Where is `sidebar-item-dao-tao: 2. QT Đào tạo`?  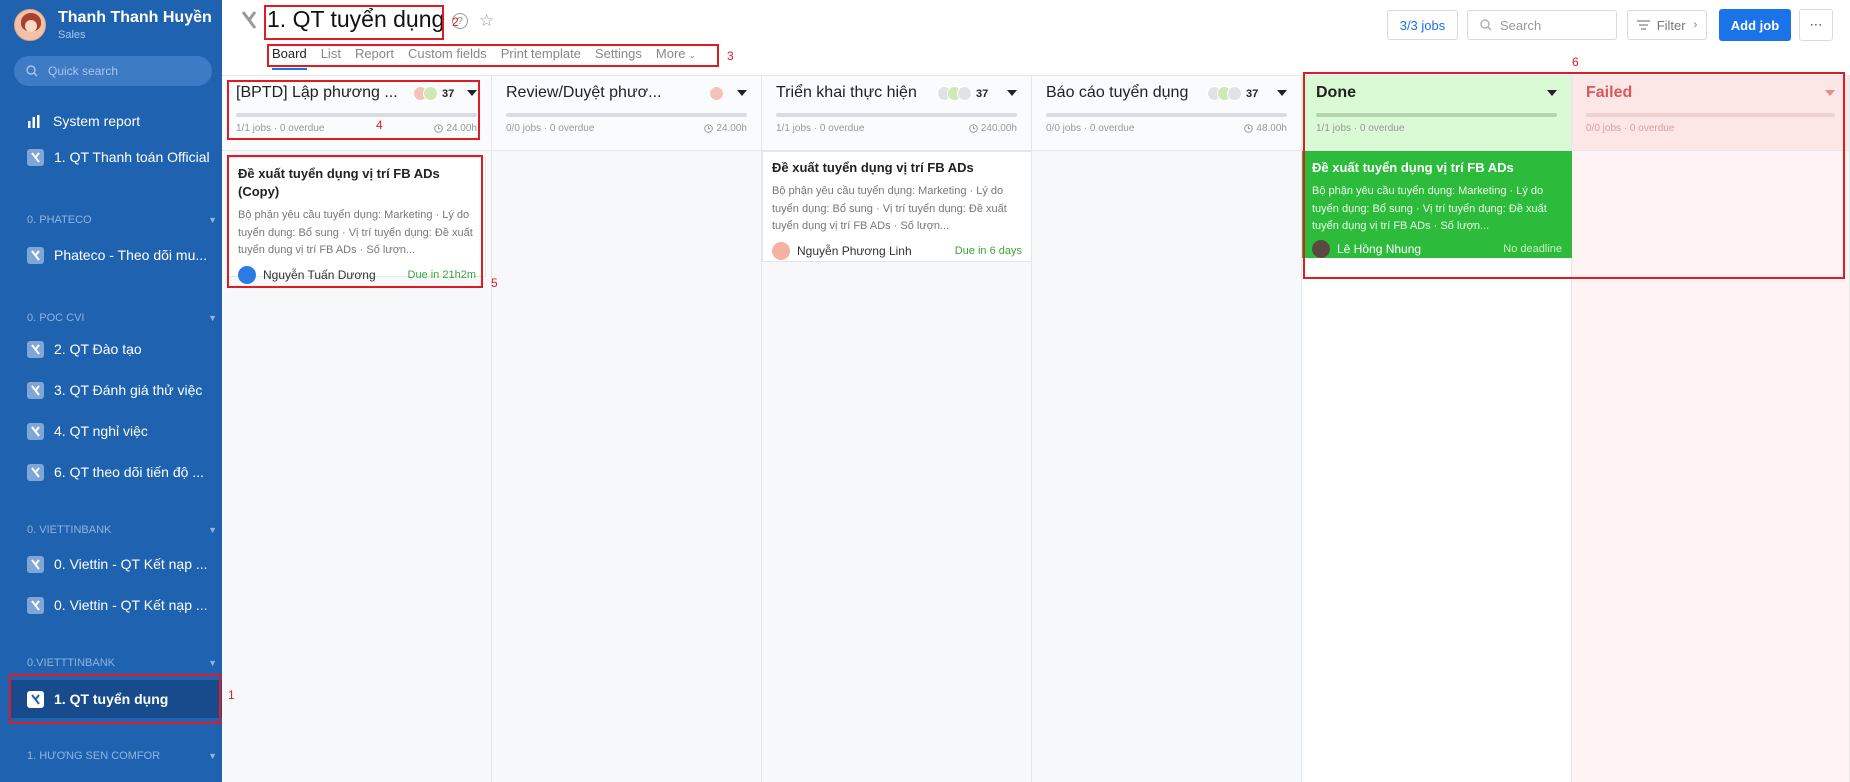 sidebar-item-dao-tao: 2. QT Đào tạo is located at coordinates (111, 349).